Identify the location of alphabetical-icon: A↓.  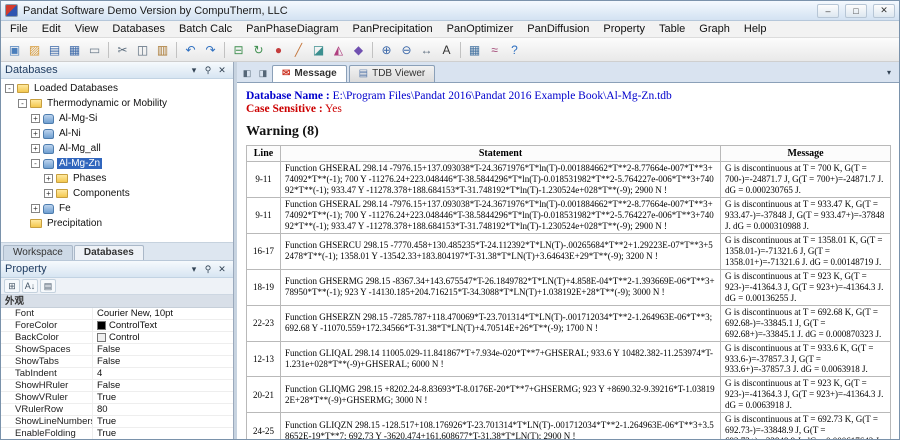
(30, 286).